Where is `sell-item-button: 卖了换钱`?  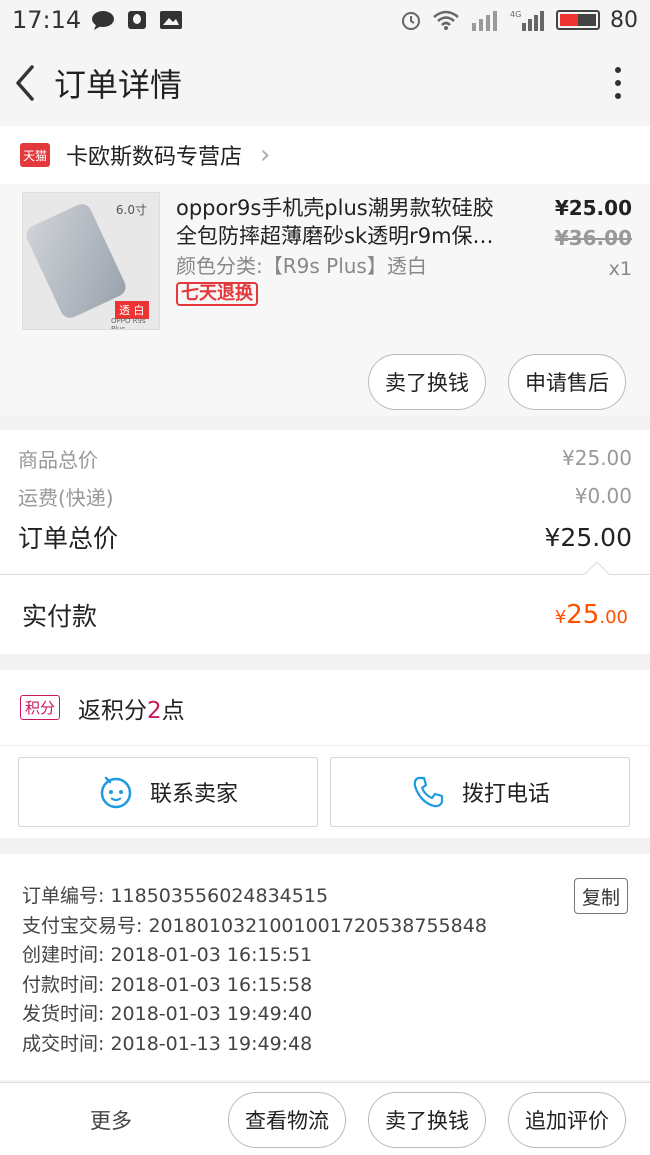
sell-item-button: 卖了换钱 is located at coordinates (427, 382).